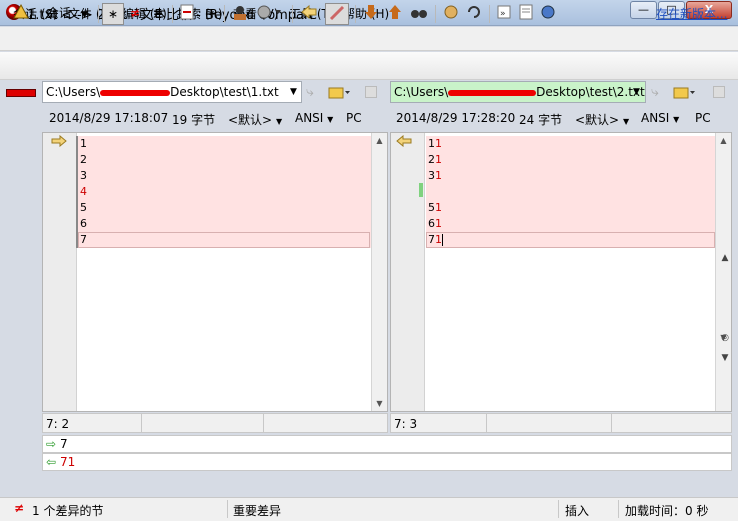 The width and height of the screenshot is (738, 521). I want to click on nav-current-icon: ◎, so click(725, 338).